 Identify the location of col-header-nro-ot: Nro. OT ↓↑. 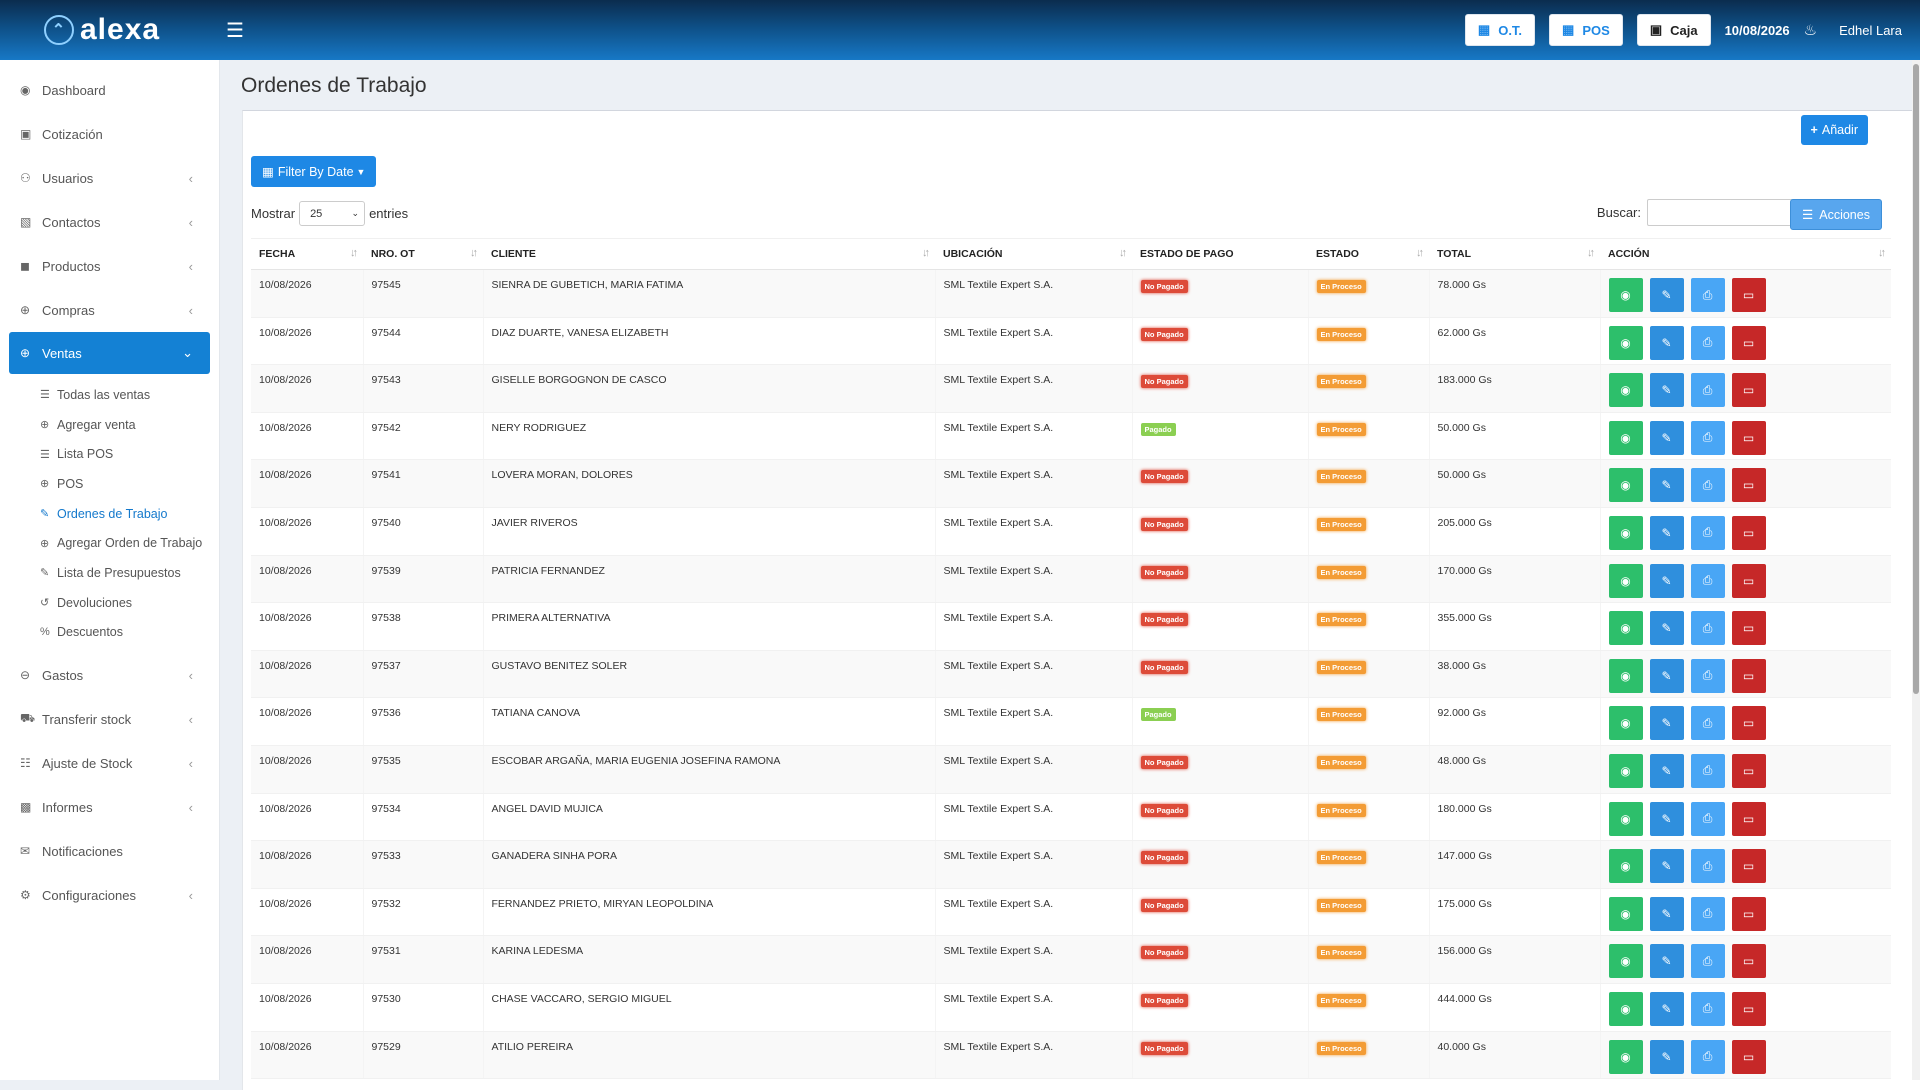
(423, 254).